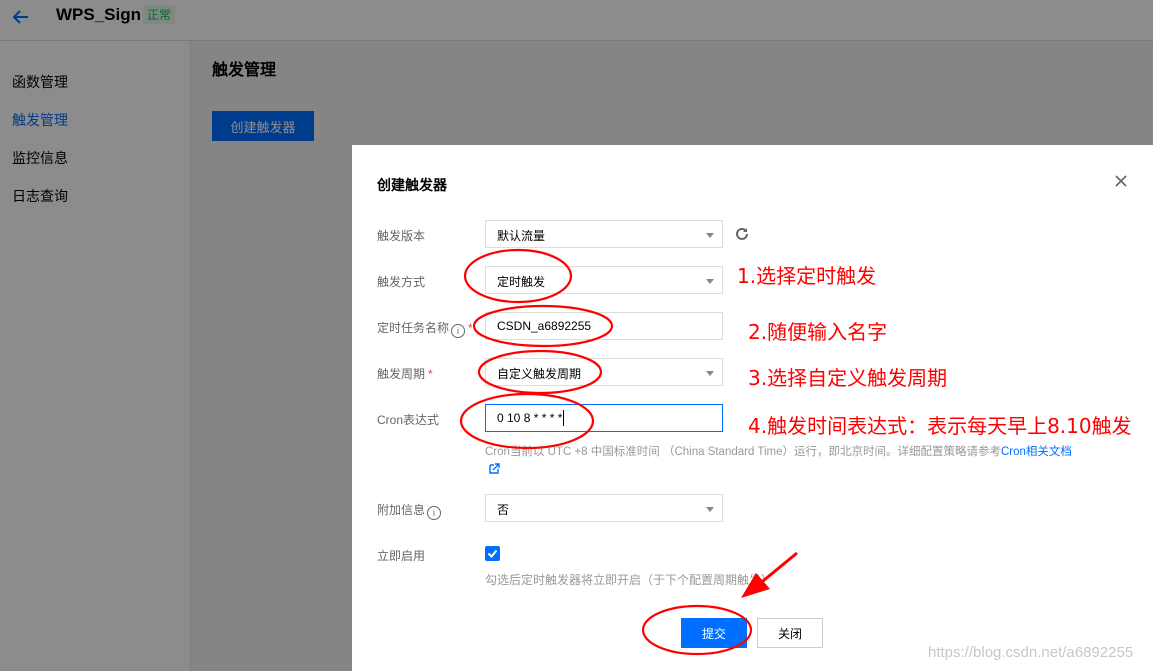 This screenshot has height=671, width=1153. Describe the element at coordinates (742, 234) in the screenshot. I see `refresh-icon` at that location.